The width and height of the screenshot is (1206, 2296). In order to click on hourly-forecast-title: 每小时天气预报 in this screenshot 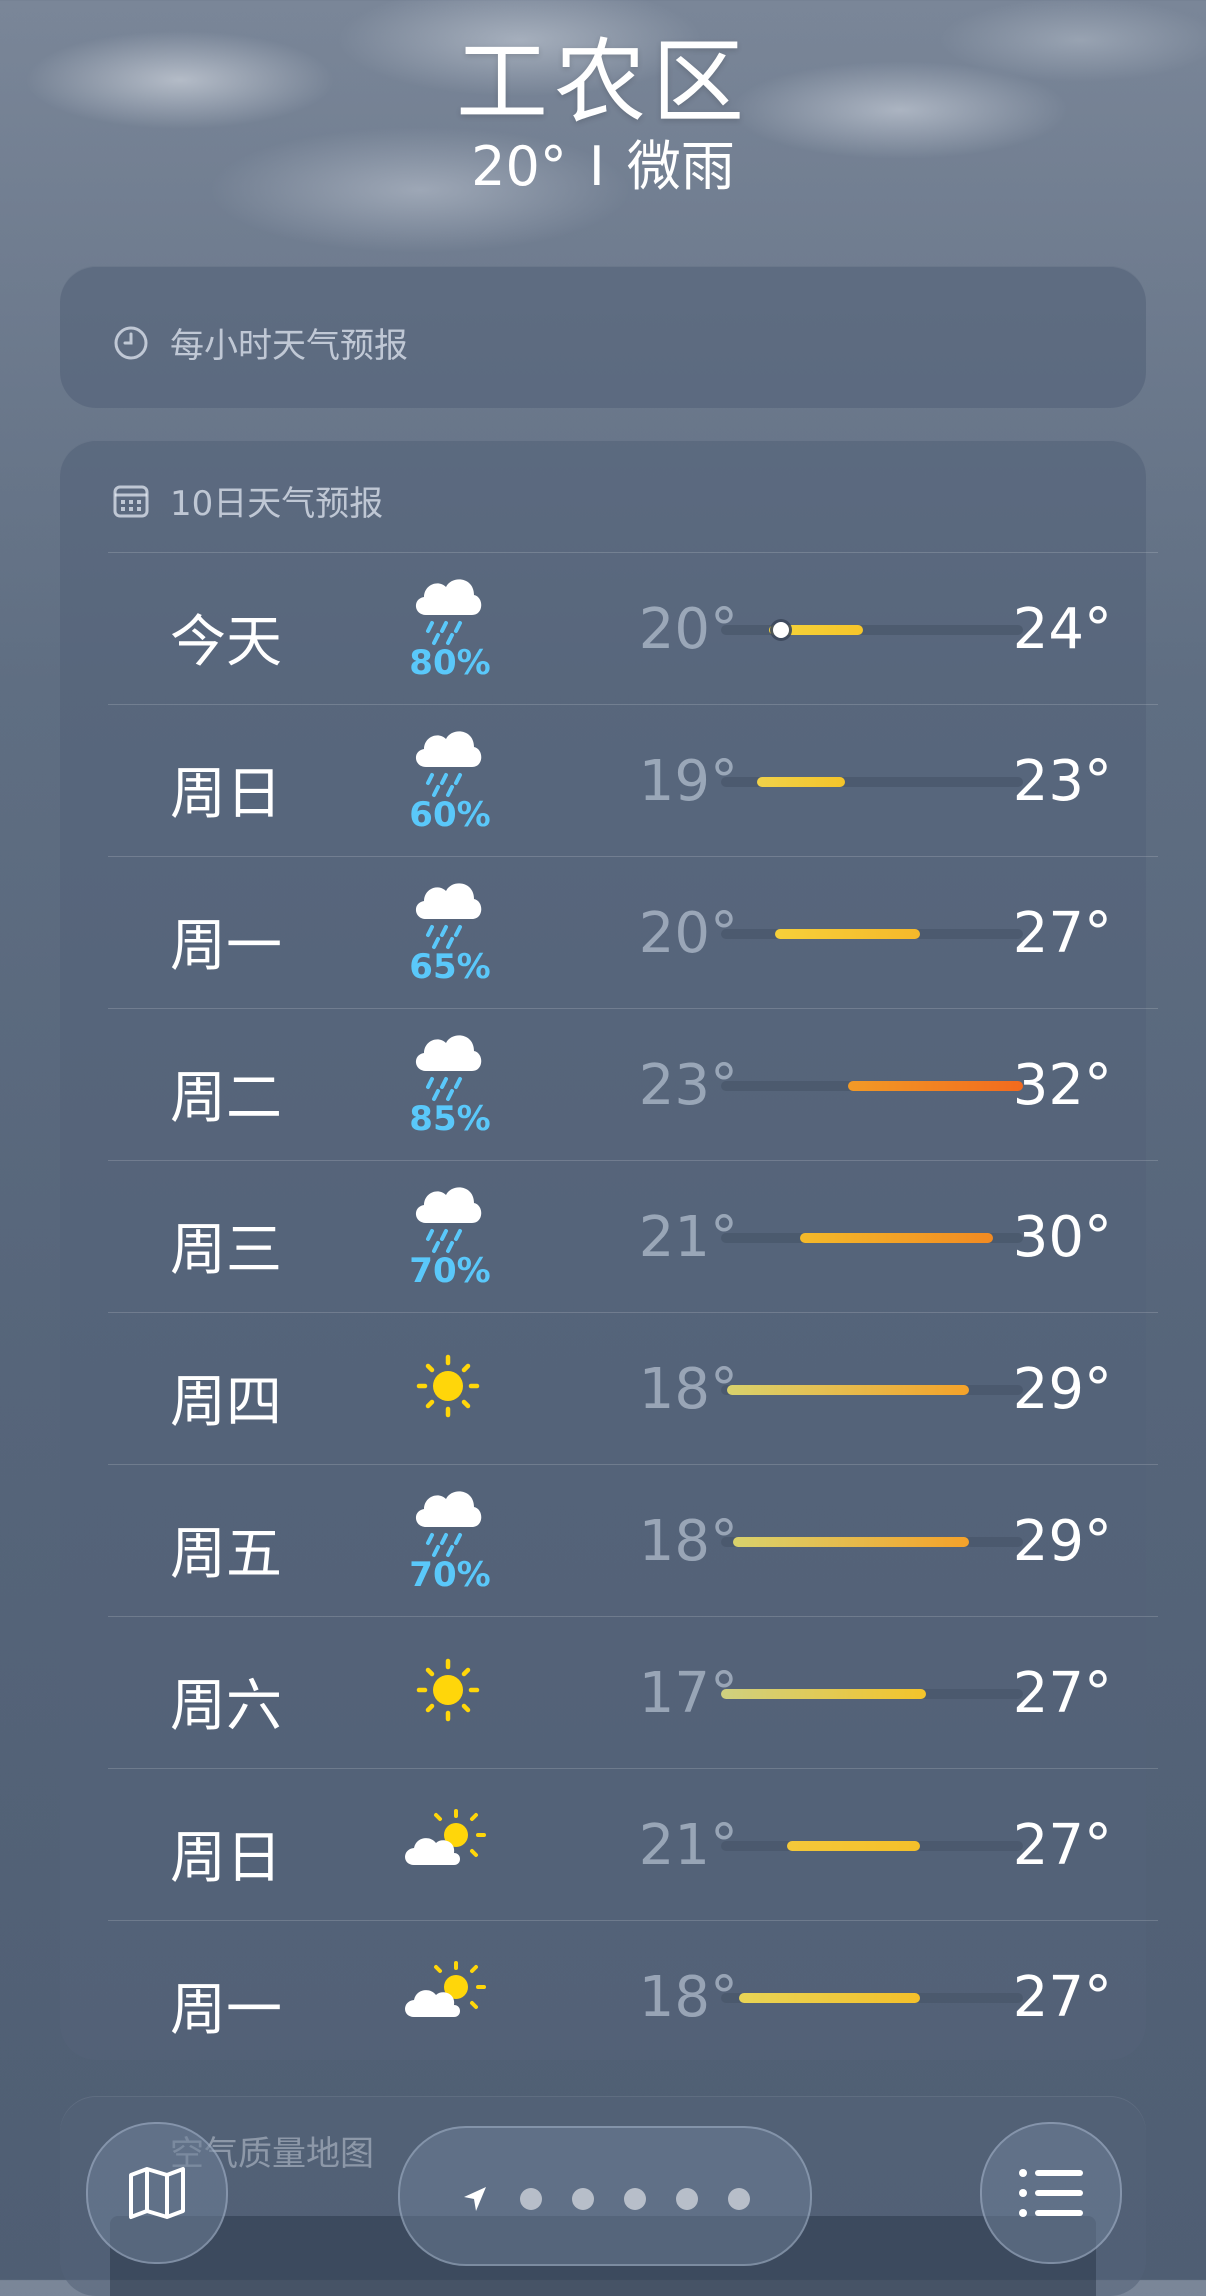, I will do `click(260, 342)`.